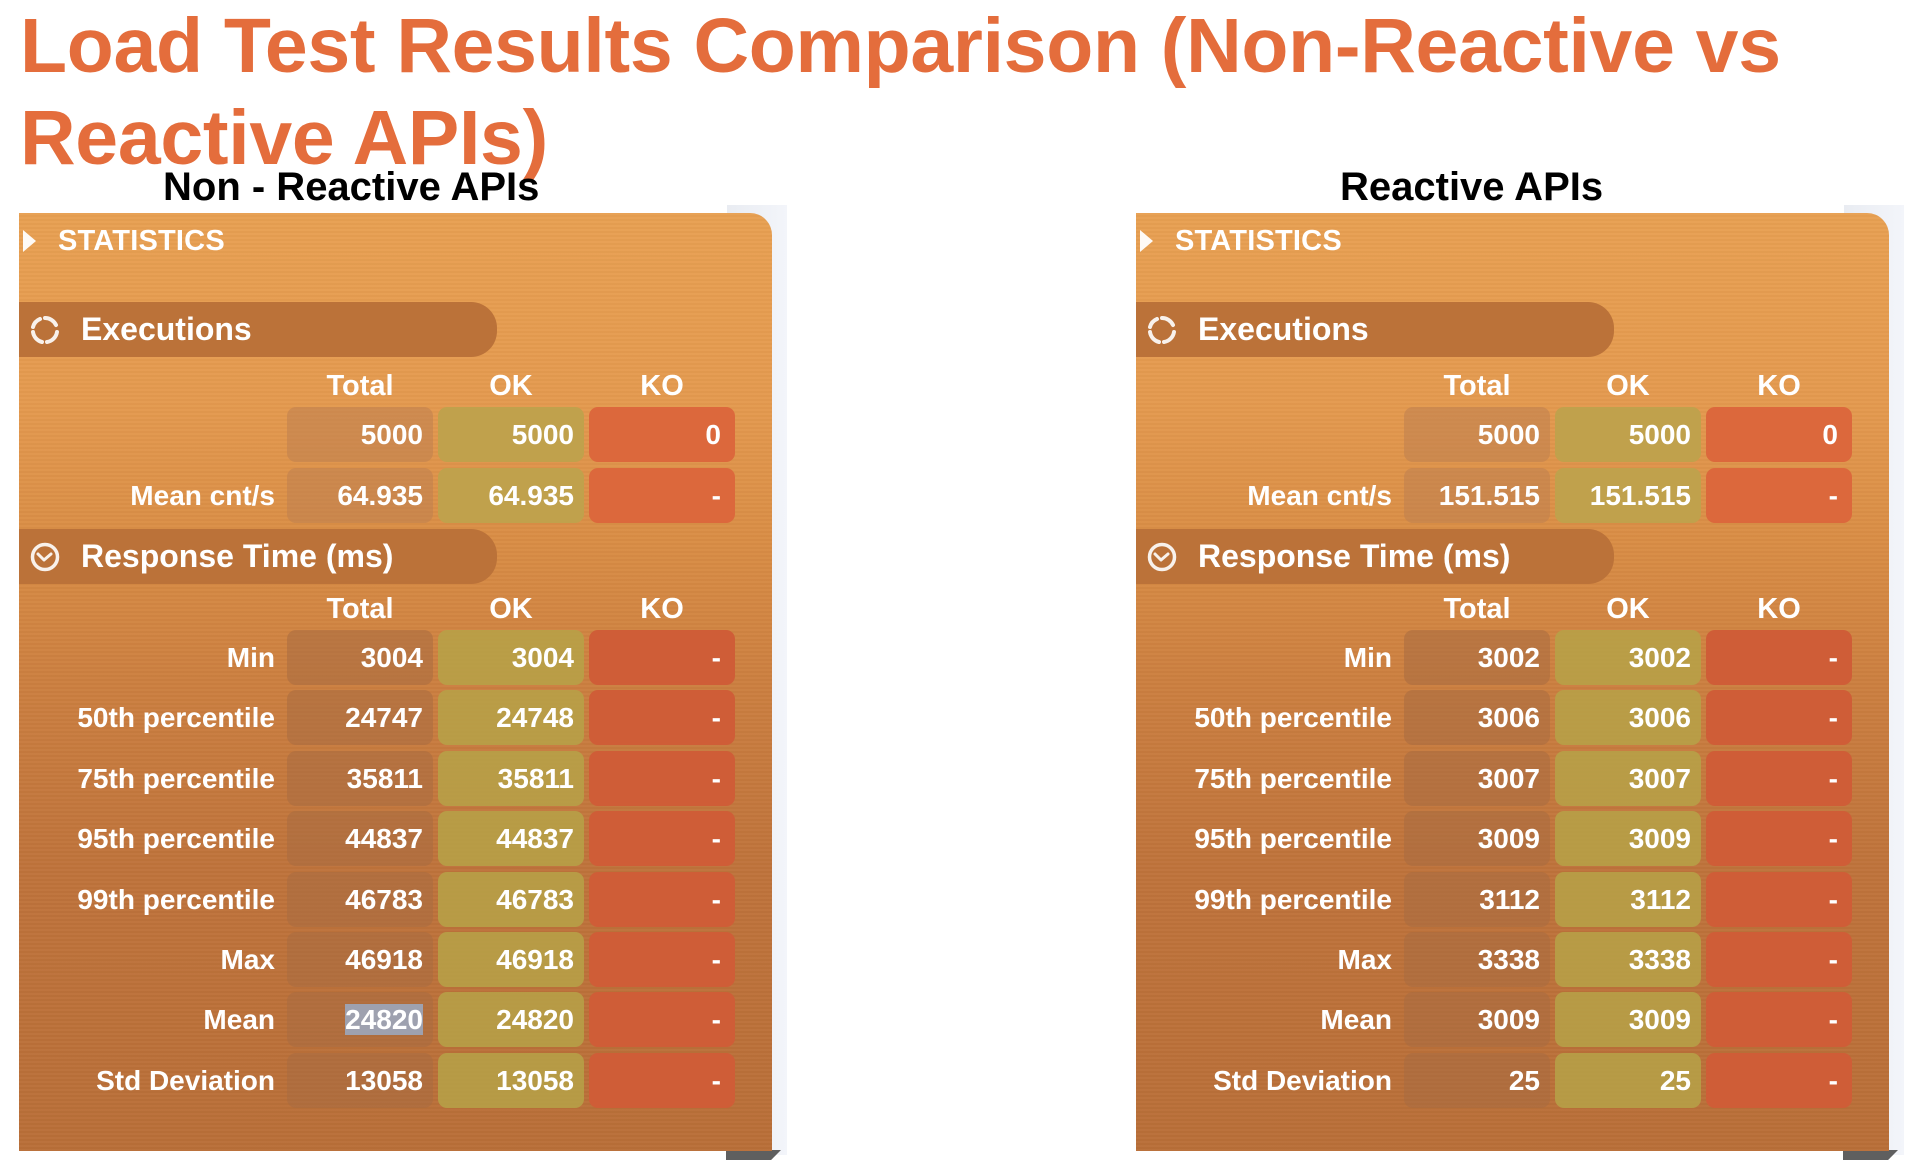 The width and height of the screenshot is (1928, 1162). What do you see at coordinates (1628, 1080) in the screenshot?
I see `cell-ok: 25` at bounding box center [1628, 1080].